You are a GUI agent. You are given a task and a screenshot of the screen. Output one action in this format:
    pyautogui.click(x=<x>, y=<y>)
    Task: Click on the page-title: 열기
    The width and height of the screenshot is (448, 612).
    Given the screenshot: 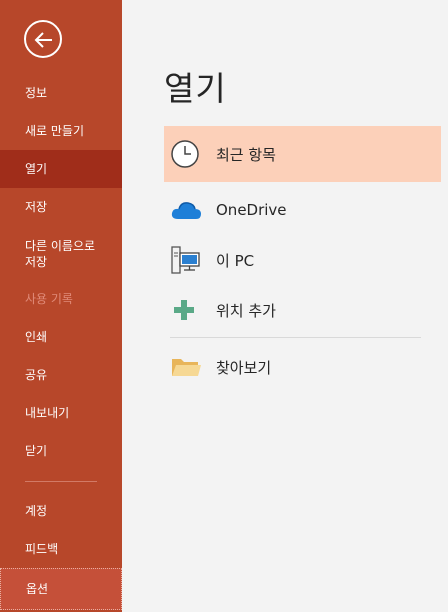 What is the action you would take?
    pyautogui.click(x=195, y=88)
    